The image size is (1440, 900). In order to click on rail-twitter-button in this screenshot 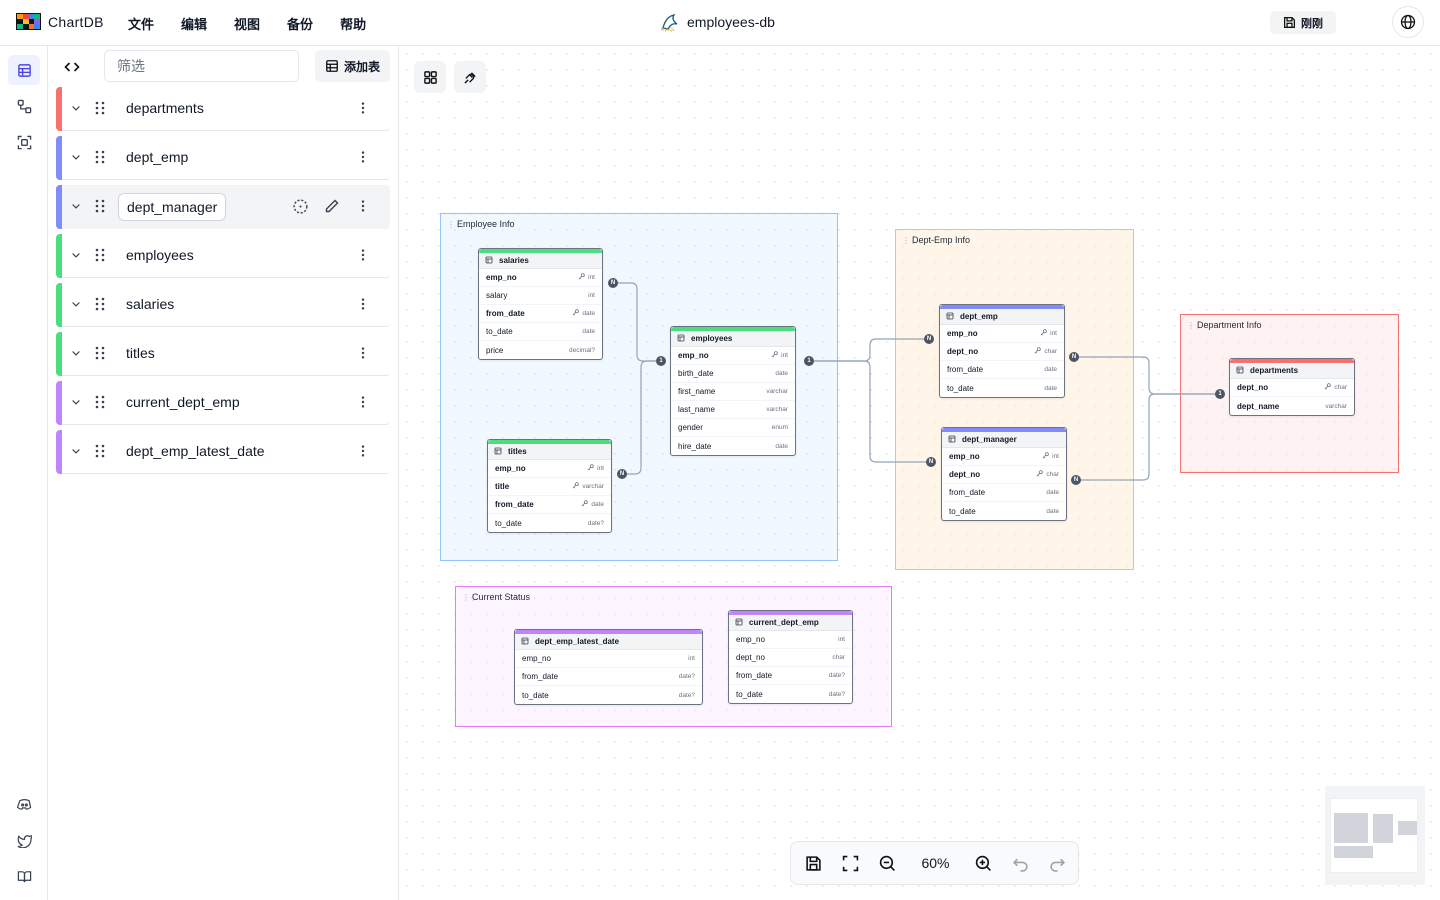, I will do `click(24, 840)`.